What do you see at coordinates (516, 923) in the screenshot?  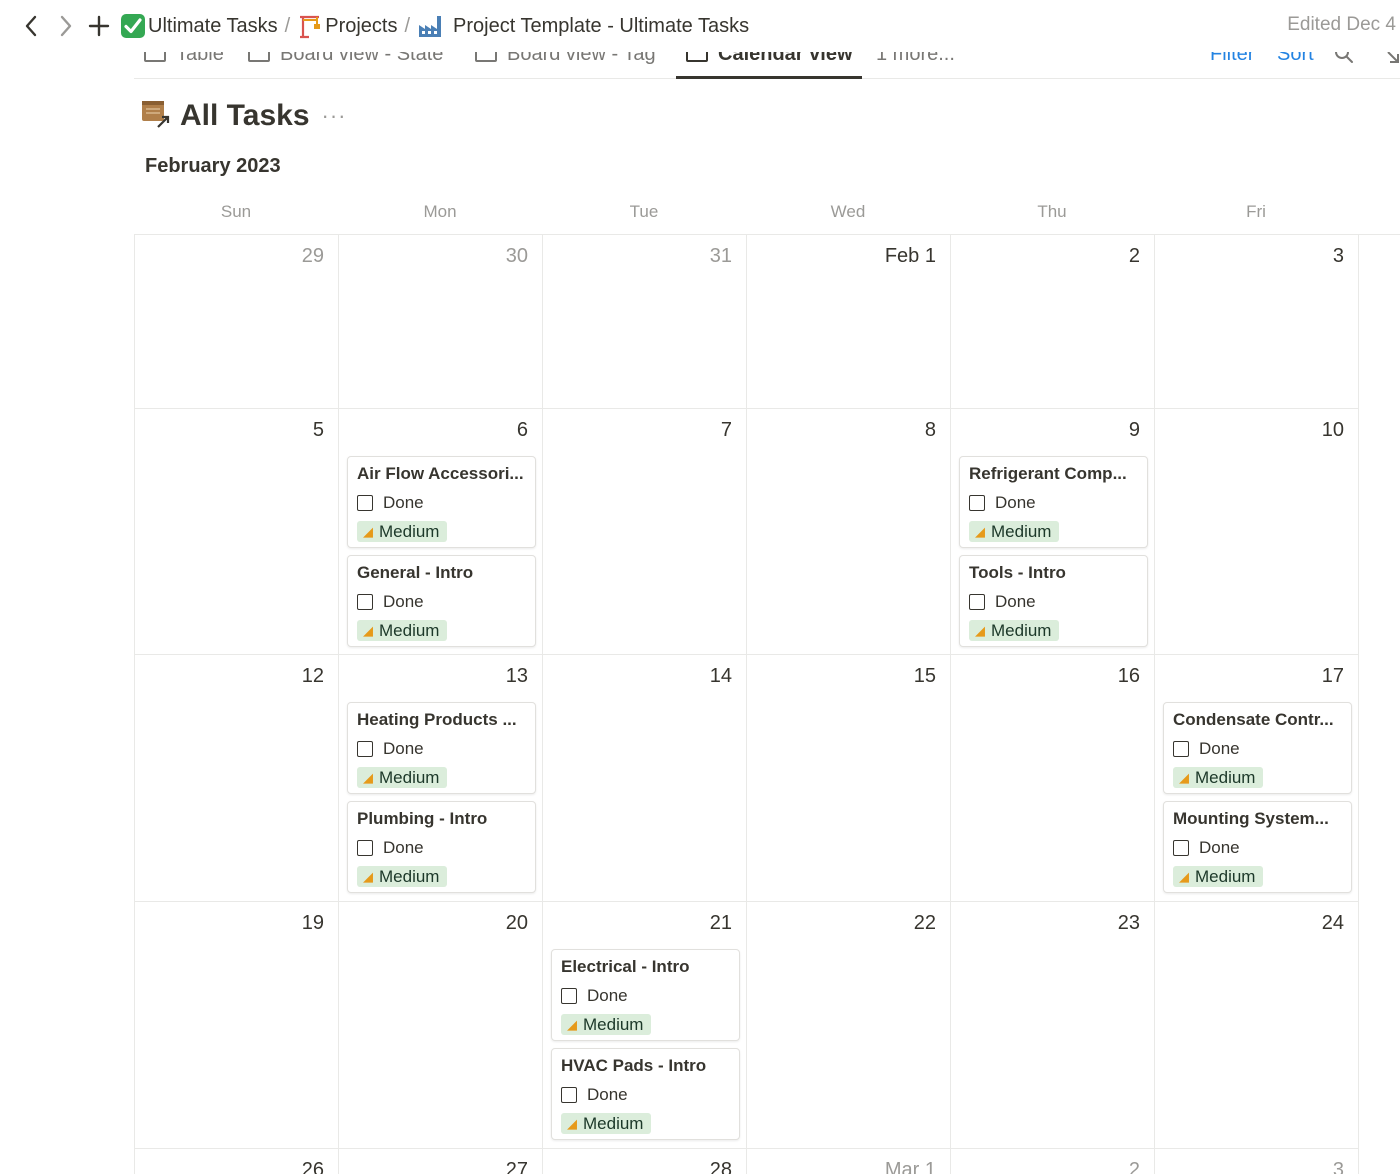 I see `day-number: 20` at bounding box center [516, 923].